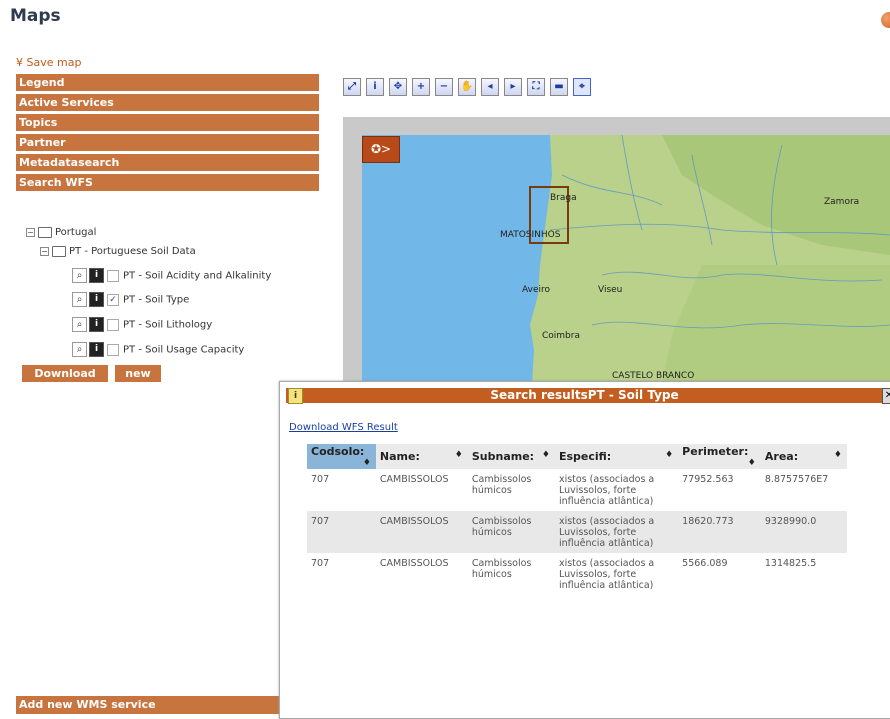 The width and height of the screenshot is (890, 719). I want to click on cell-perimeter: 18620.773, so click(719, 532).